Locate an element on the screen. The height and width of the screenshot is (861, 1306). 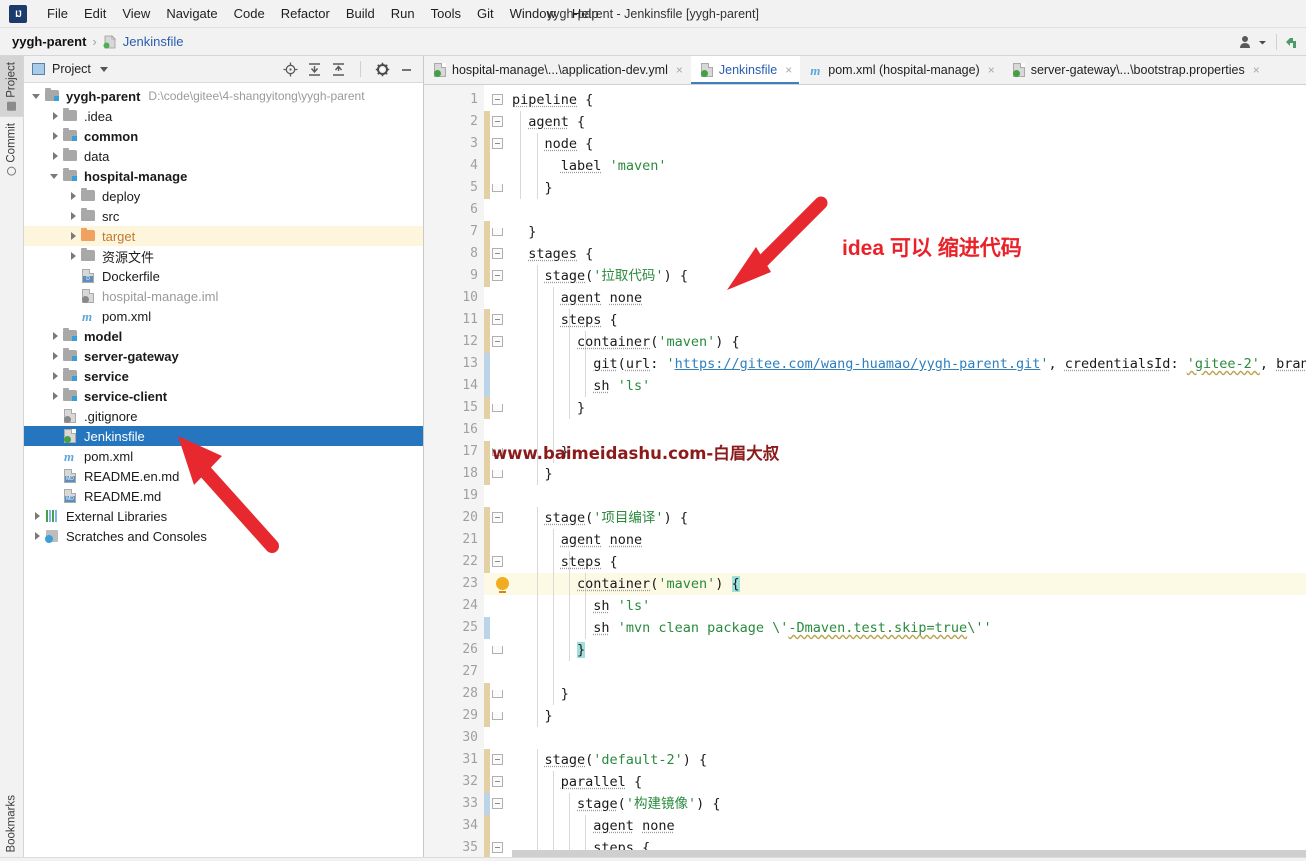
minimize-icon is located at coordinates (406, 69).